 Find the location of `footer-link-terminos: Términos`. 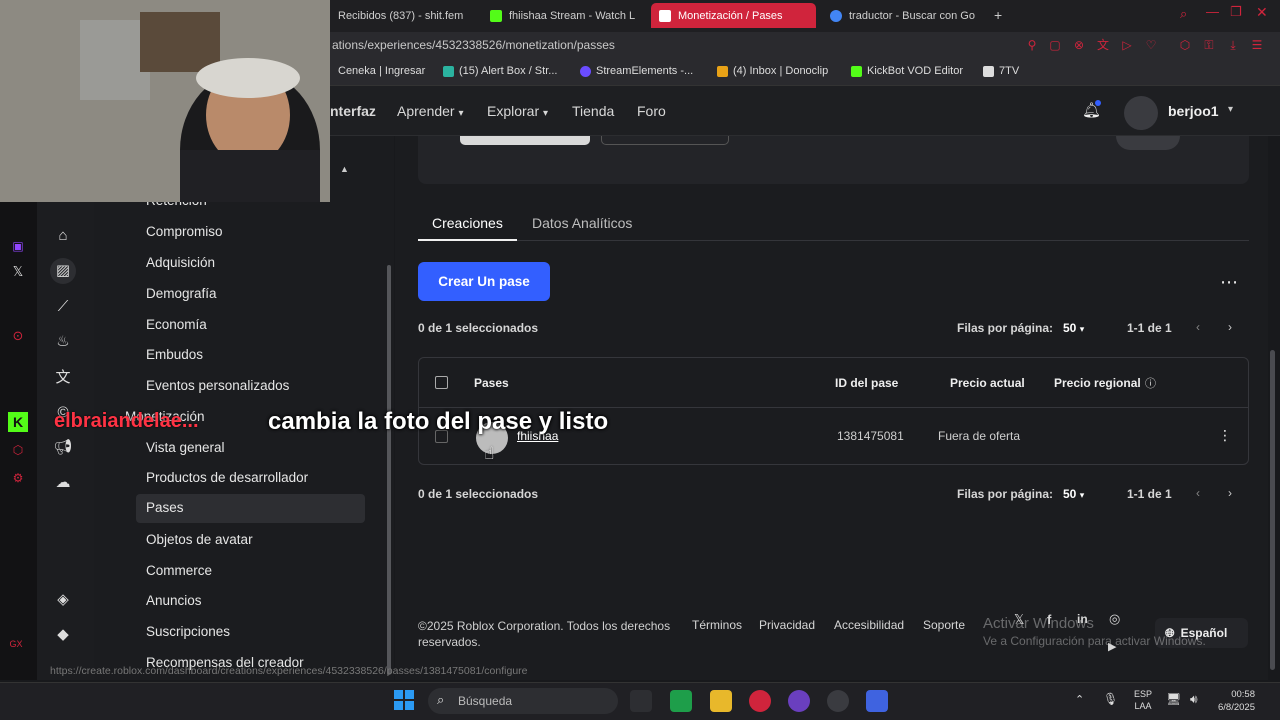

footer-link-terminos: Términos is located at coordinates (717, 625).